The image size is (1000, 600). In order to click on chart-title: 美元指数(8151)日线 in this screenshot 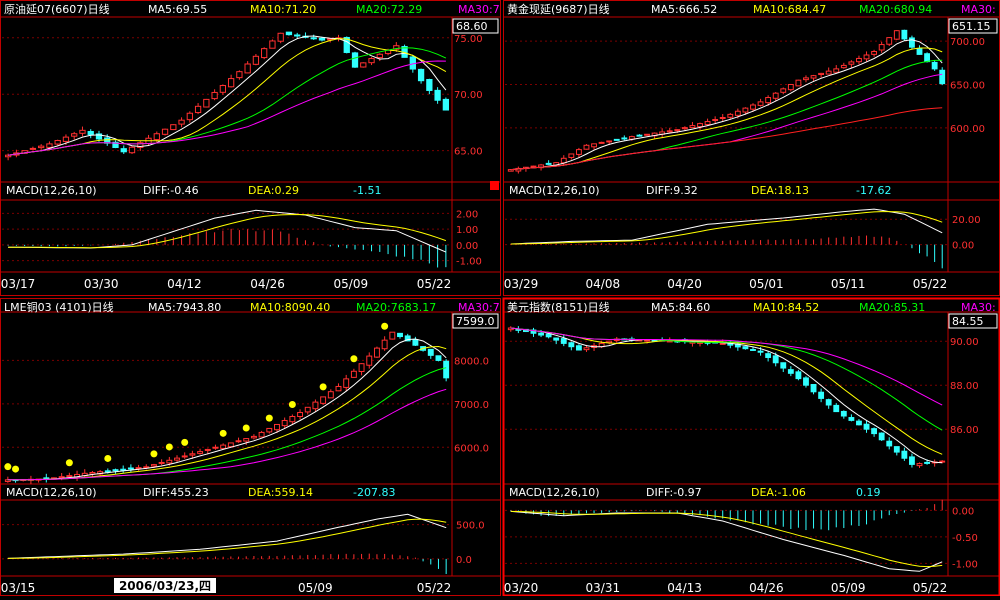, I will do `click(558, 307)`.